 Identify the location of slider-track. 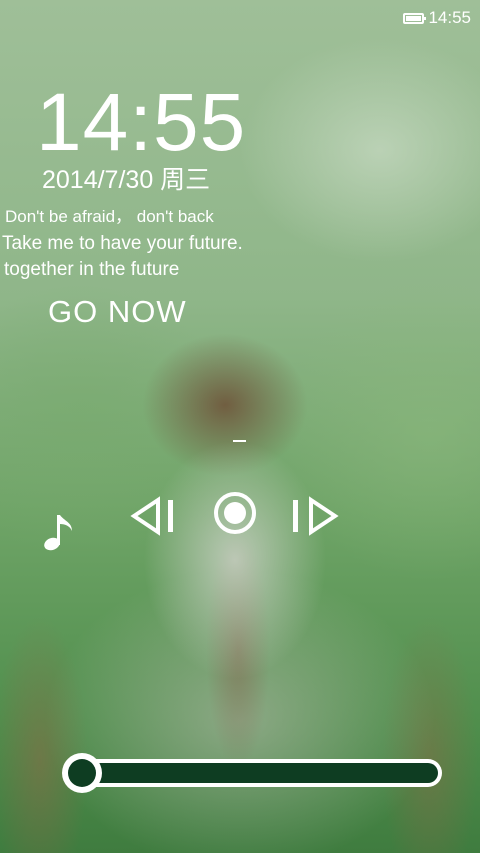
(262, 773).